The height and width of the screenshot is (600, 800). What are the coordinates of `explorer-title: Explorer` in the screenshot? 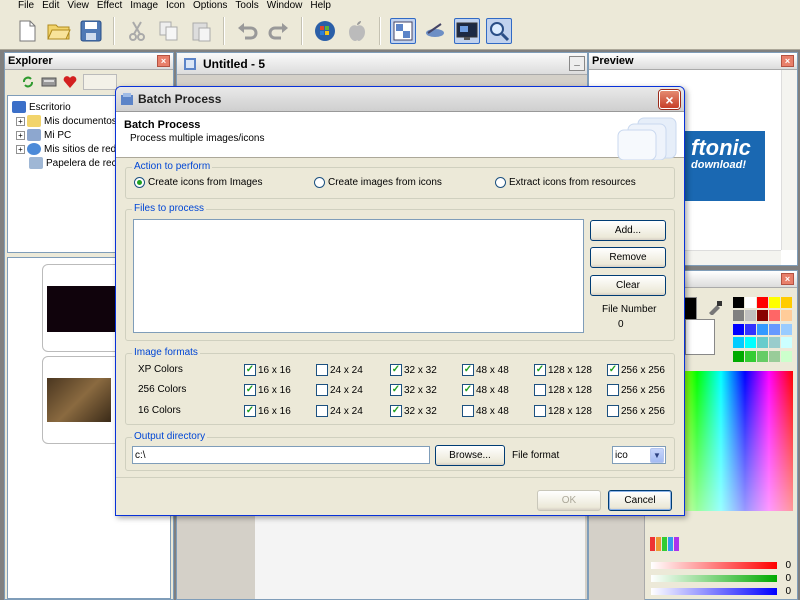 It's located at (30, 61).